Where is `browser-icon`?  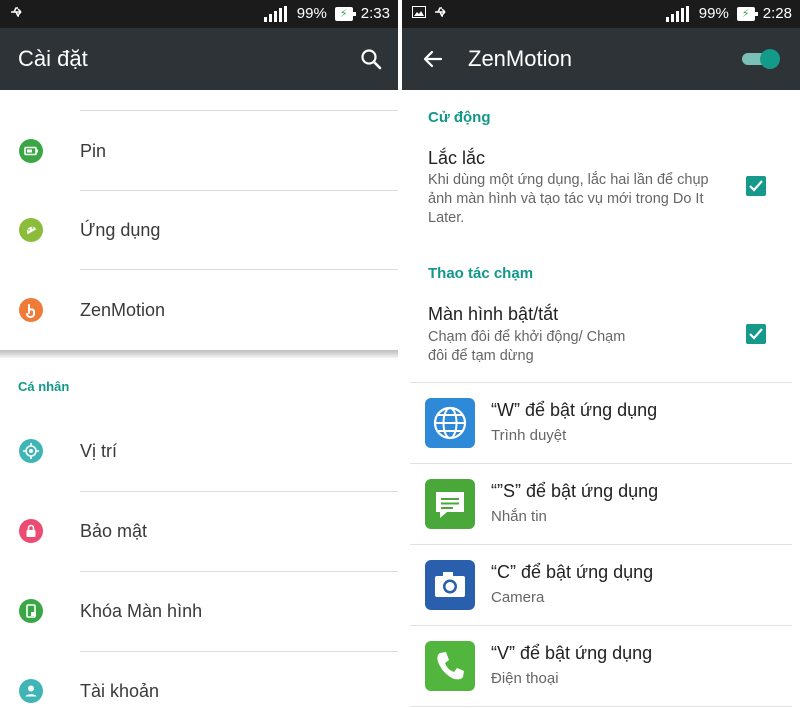
browser-icon is located at coordinates (450, 423).